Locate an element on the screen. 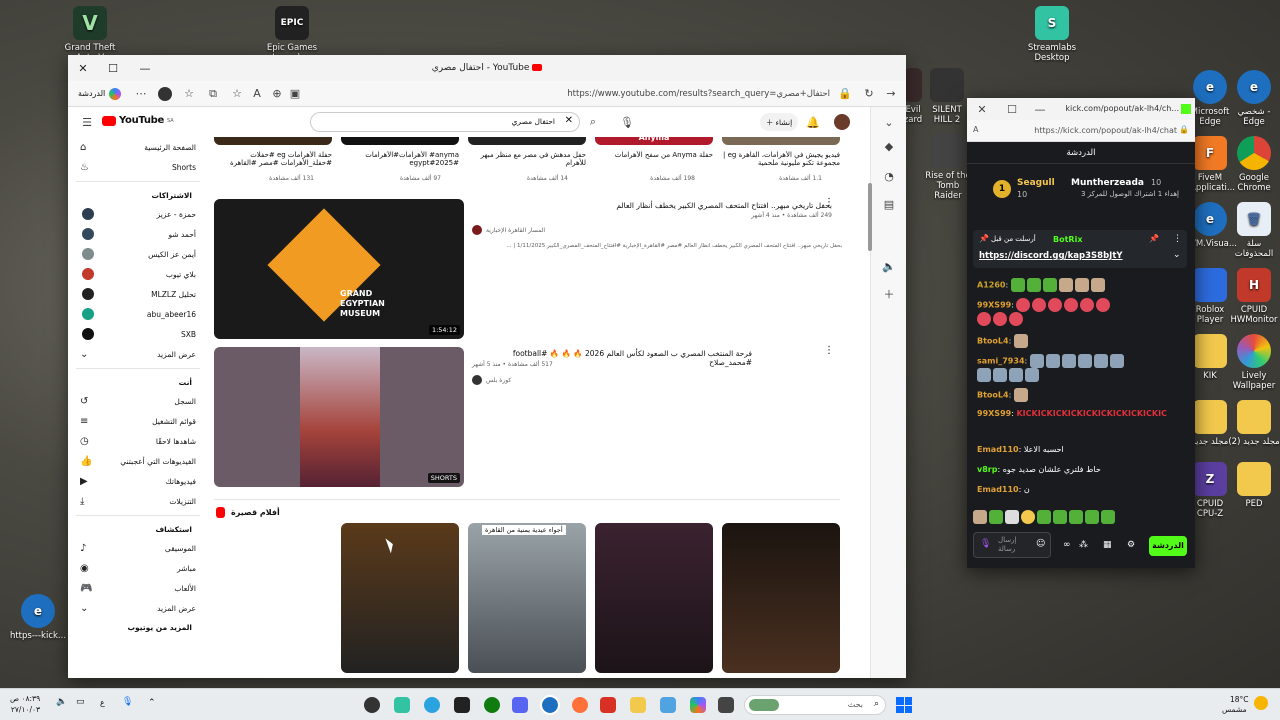 The image size is (1280, 720). sidebar-item-downloads: ⤓ التنزيلات is located at coordinates (138, 501).